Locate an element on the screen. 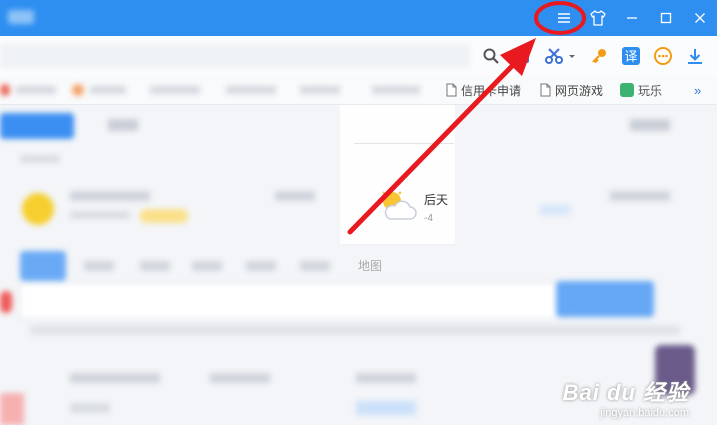 Image resolution: width=717 pixels, height=425 pixels. game-icon is located at coordinates (627, 90).